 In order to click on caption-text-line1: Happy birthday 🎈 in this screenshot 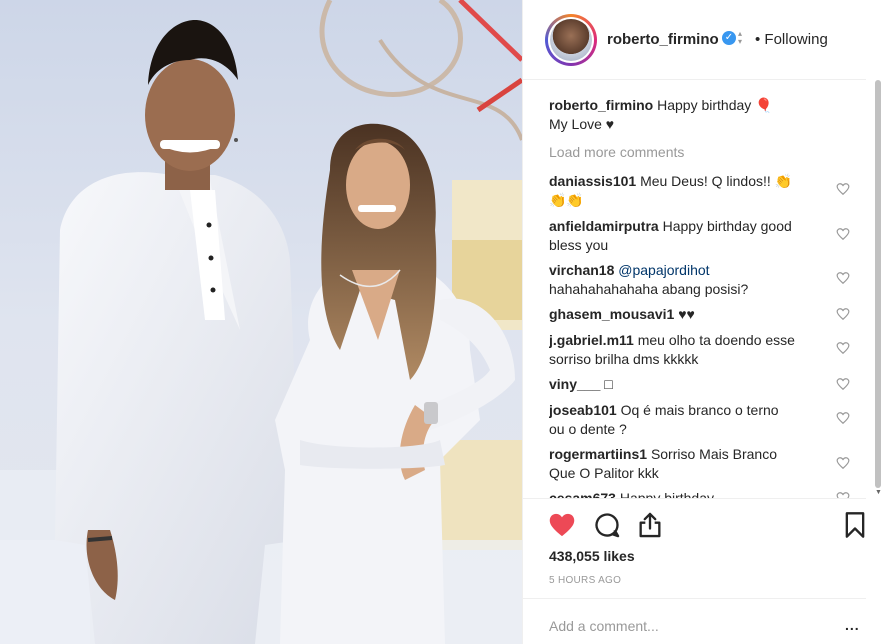, I will do `click(715, 105)`.